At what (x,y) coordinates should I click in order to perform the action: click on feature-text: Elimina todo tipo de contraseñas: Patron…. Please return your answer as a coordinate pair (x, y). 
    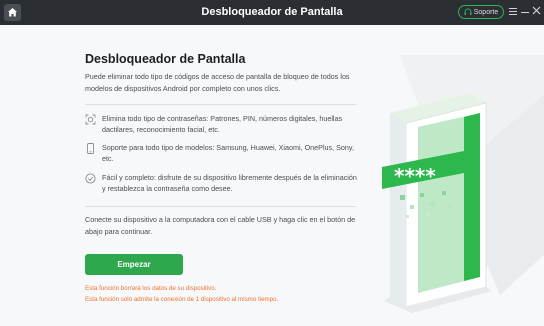
    Looking at the image, I should click on (222, 124).